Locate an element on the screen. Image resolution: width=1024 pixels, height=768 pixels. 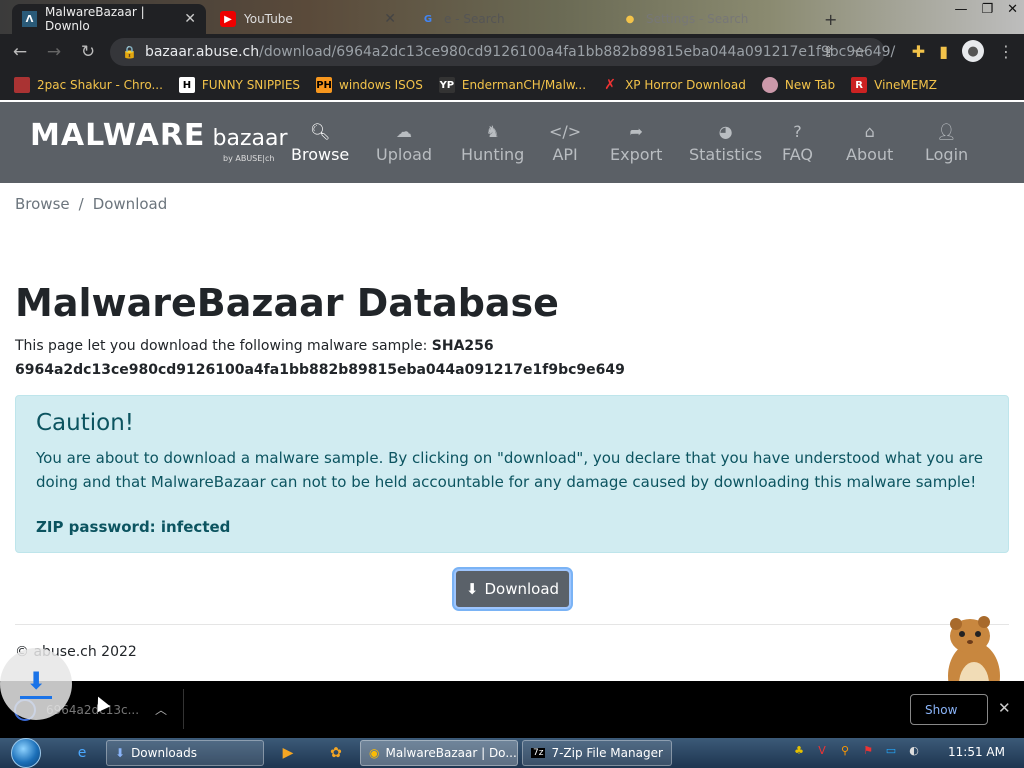
bookmark-label: VineMEMZ is located at coordinates (905, 85).